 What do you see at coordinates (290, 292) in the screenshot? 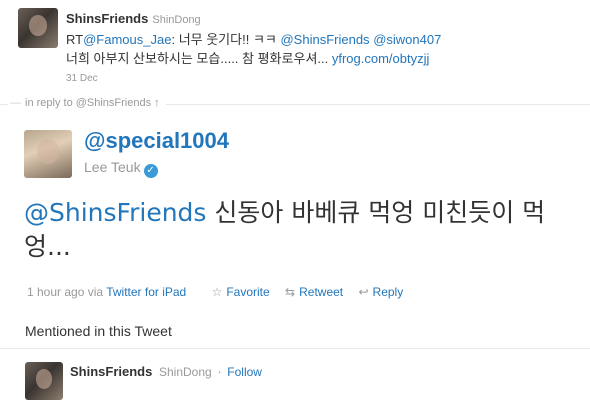
I see `retweet-icon: ⇆` at bounding box center [290, 292].